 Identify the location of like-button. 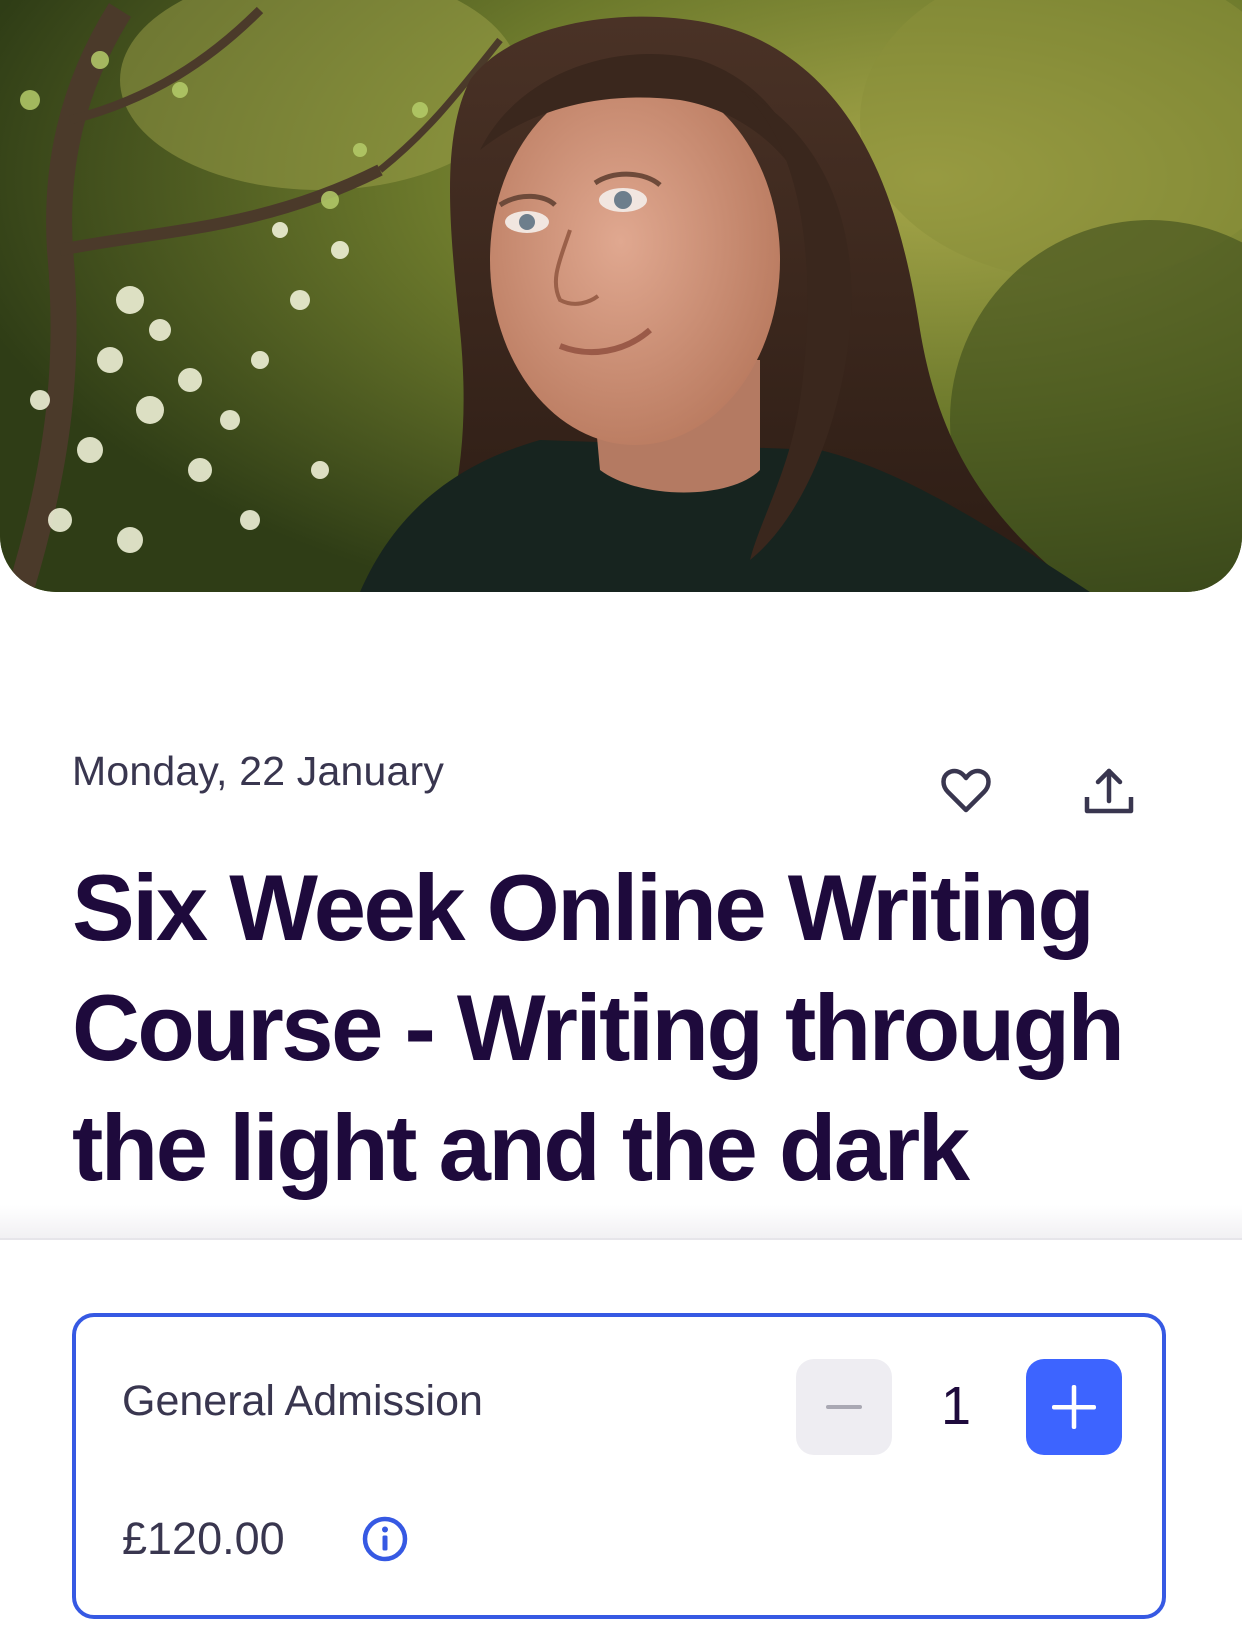
(966, 791).